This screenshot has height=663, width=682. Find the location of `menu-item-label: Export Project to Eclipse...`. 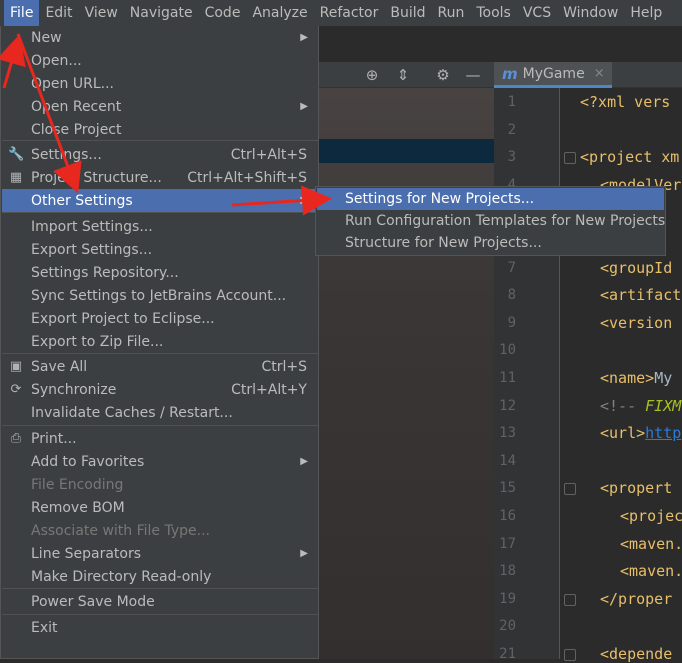

menu-item-label: Export Project to Eclipse... is located at coordinates (123, 318).